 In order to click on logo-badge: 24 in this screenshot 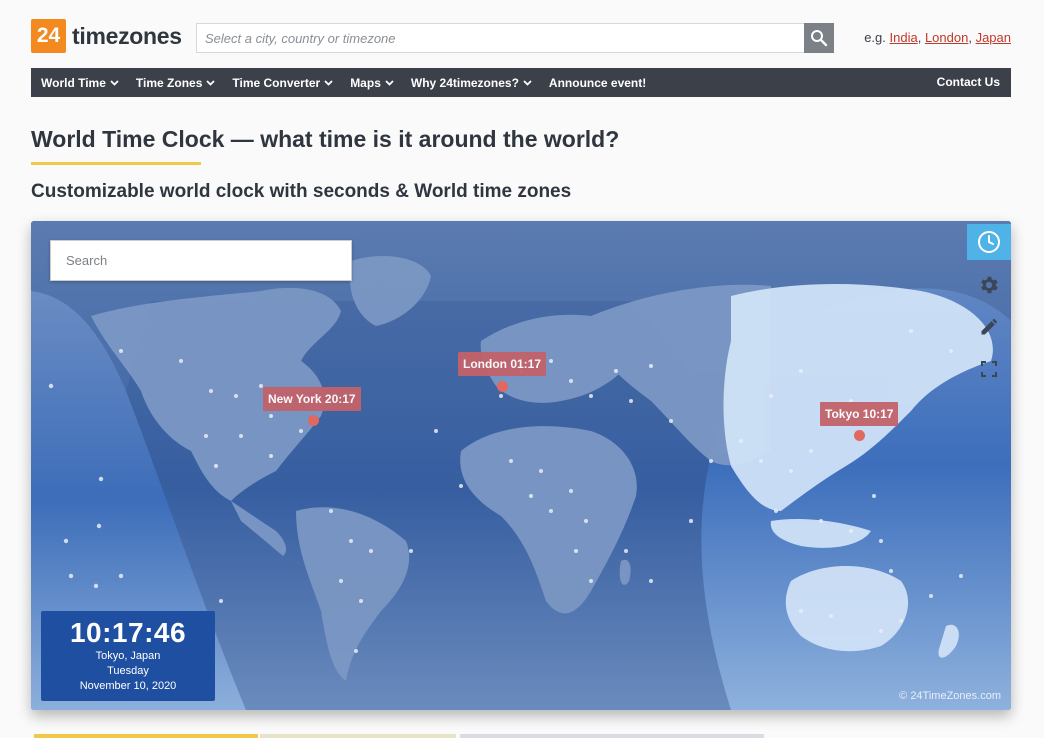, I will do `click(48, 36)`.